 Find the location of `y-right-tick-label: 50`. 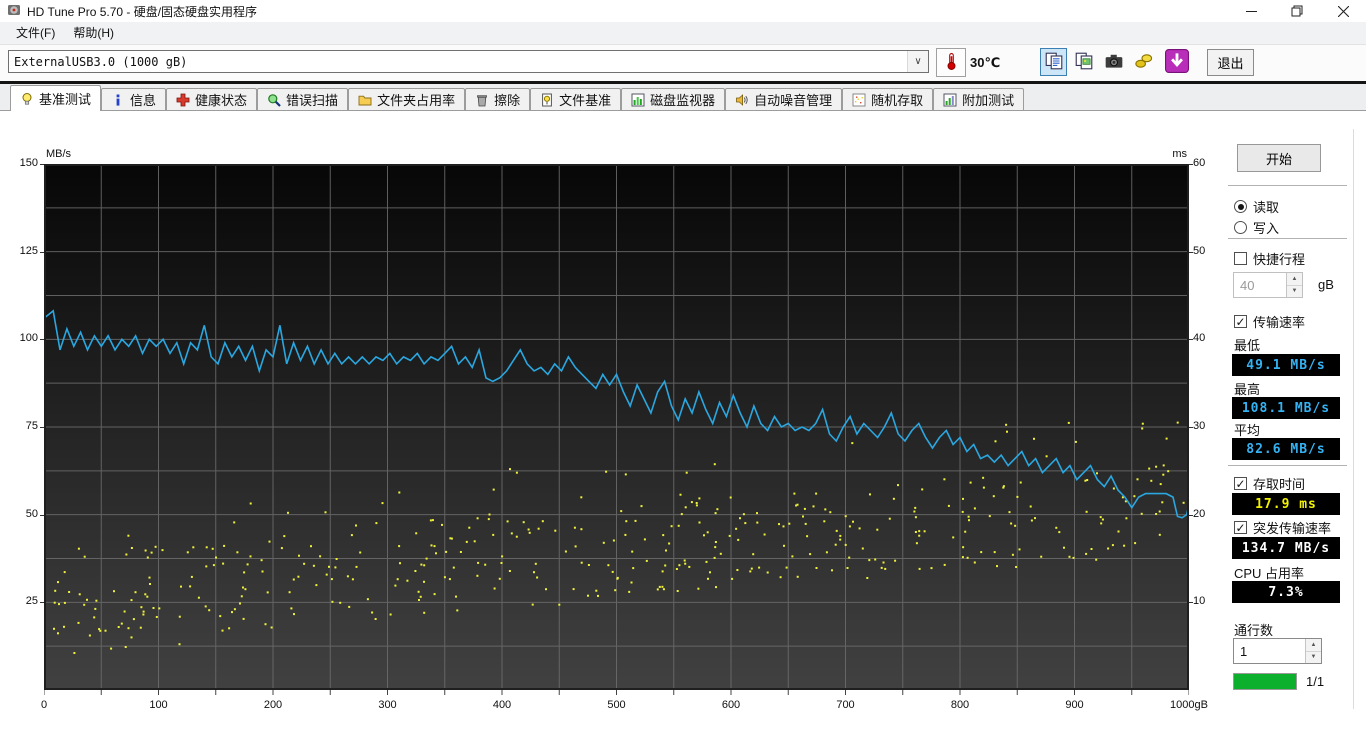

y-right-tick-label: 50 is located at coordinates (1199, 250).